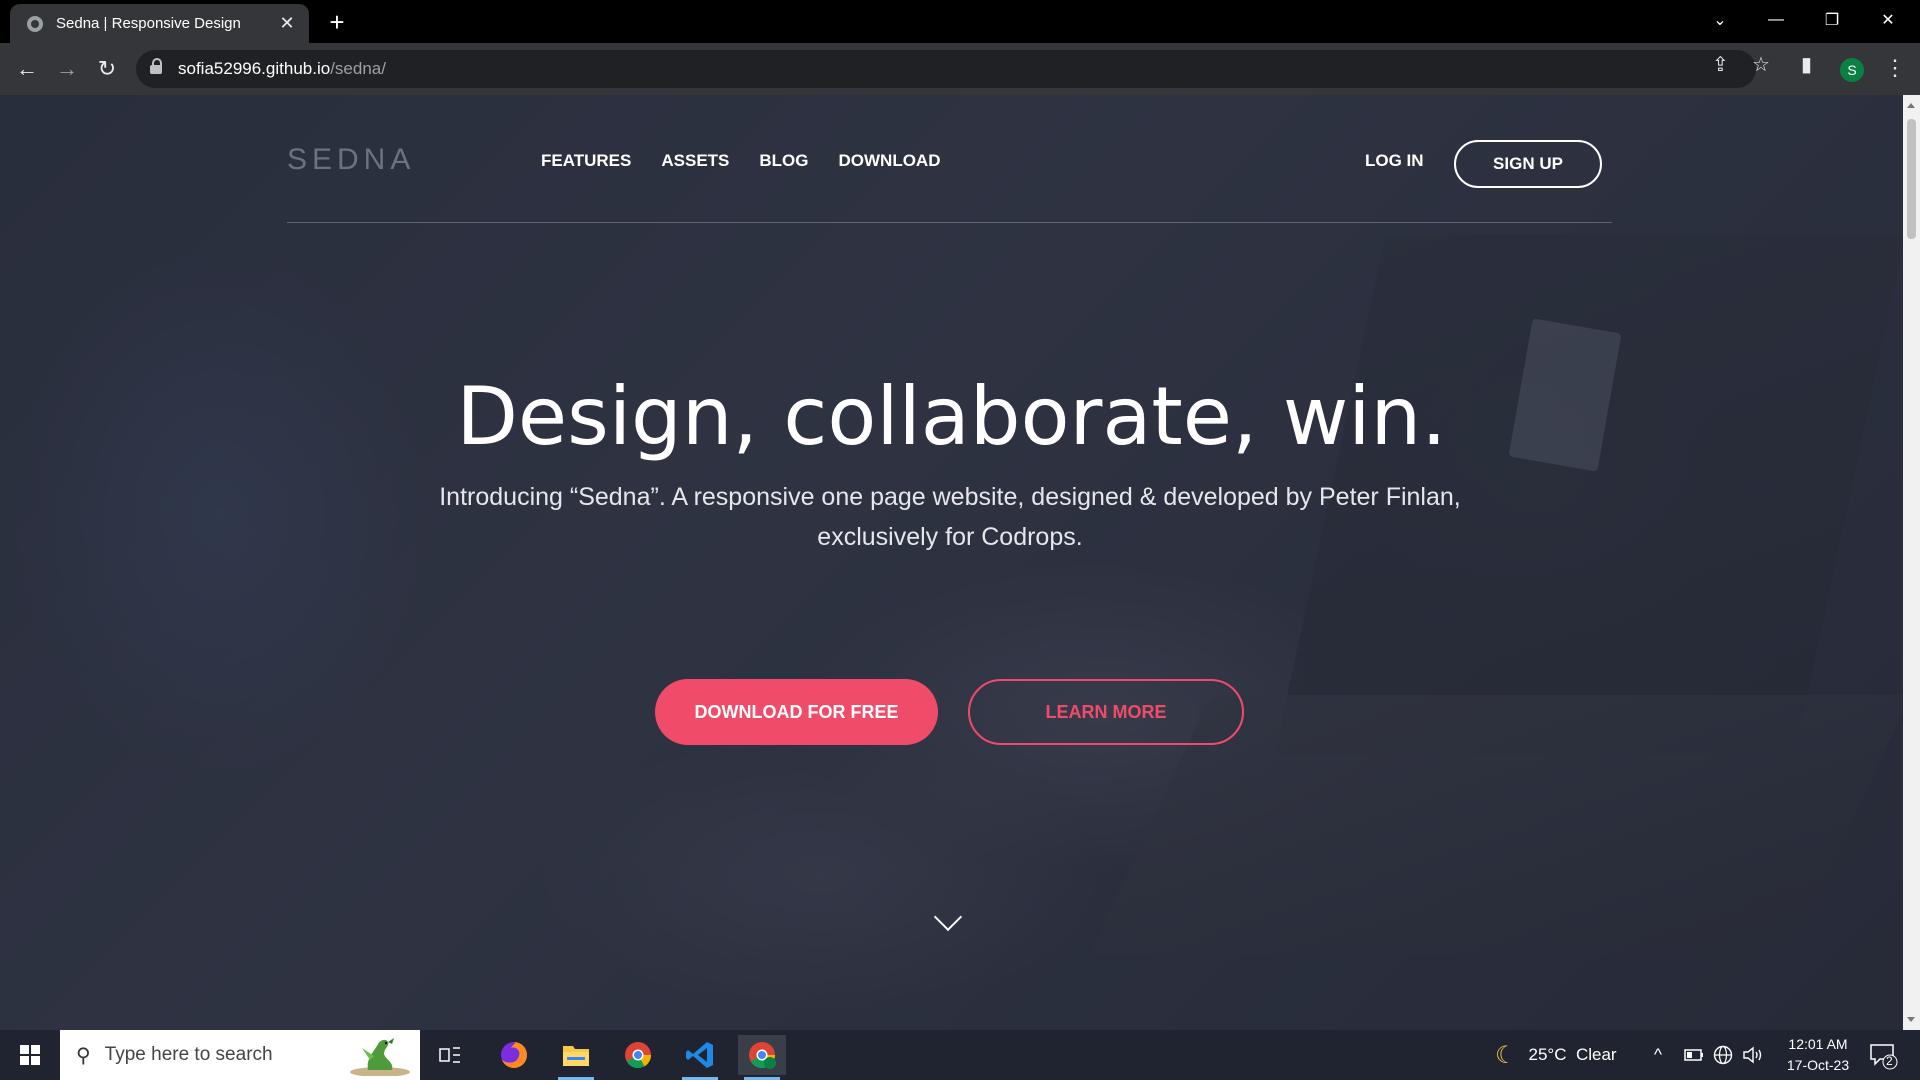 Image resolution: width=1920 pixels, height=1080 pixels. Describe the element at coordinates (740, 161) in the screenshot. I see `main-nav: FEATURES ASSETS BLOG DOWNLOAD` at that location.